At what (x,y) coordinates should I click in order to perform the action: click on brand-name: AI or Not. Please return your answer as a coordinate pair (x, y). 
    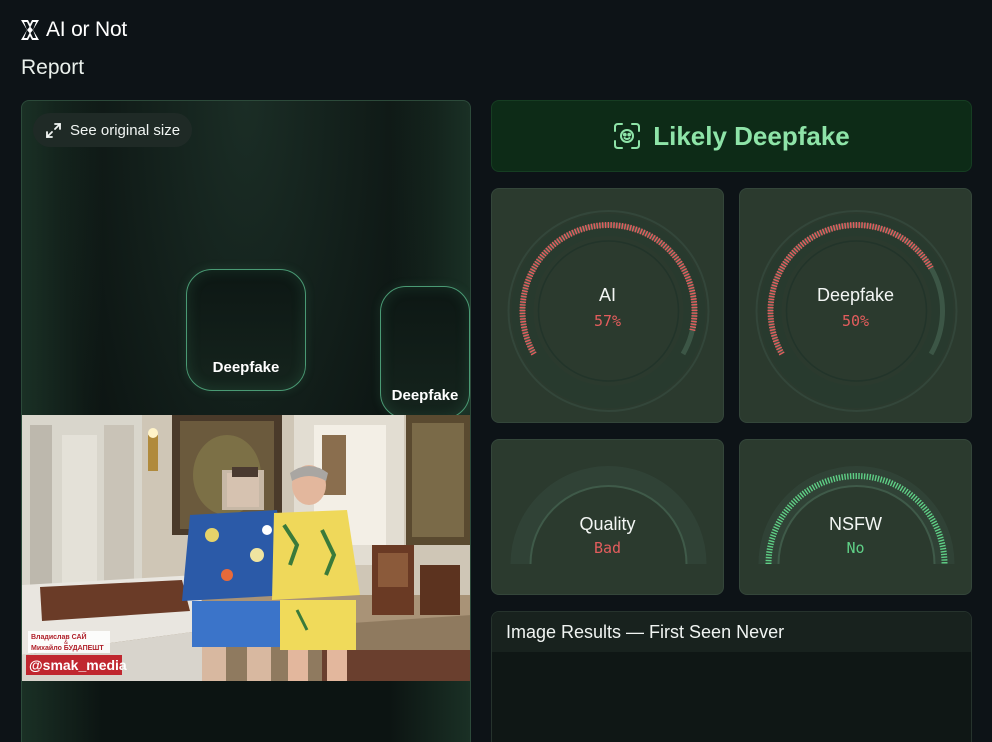
    Looking at the image, I should click on (87, 29).